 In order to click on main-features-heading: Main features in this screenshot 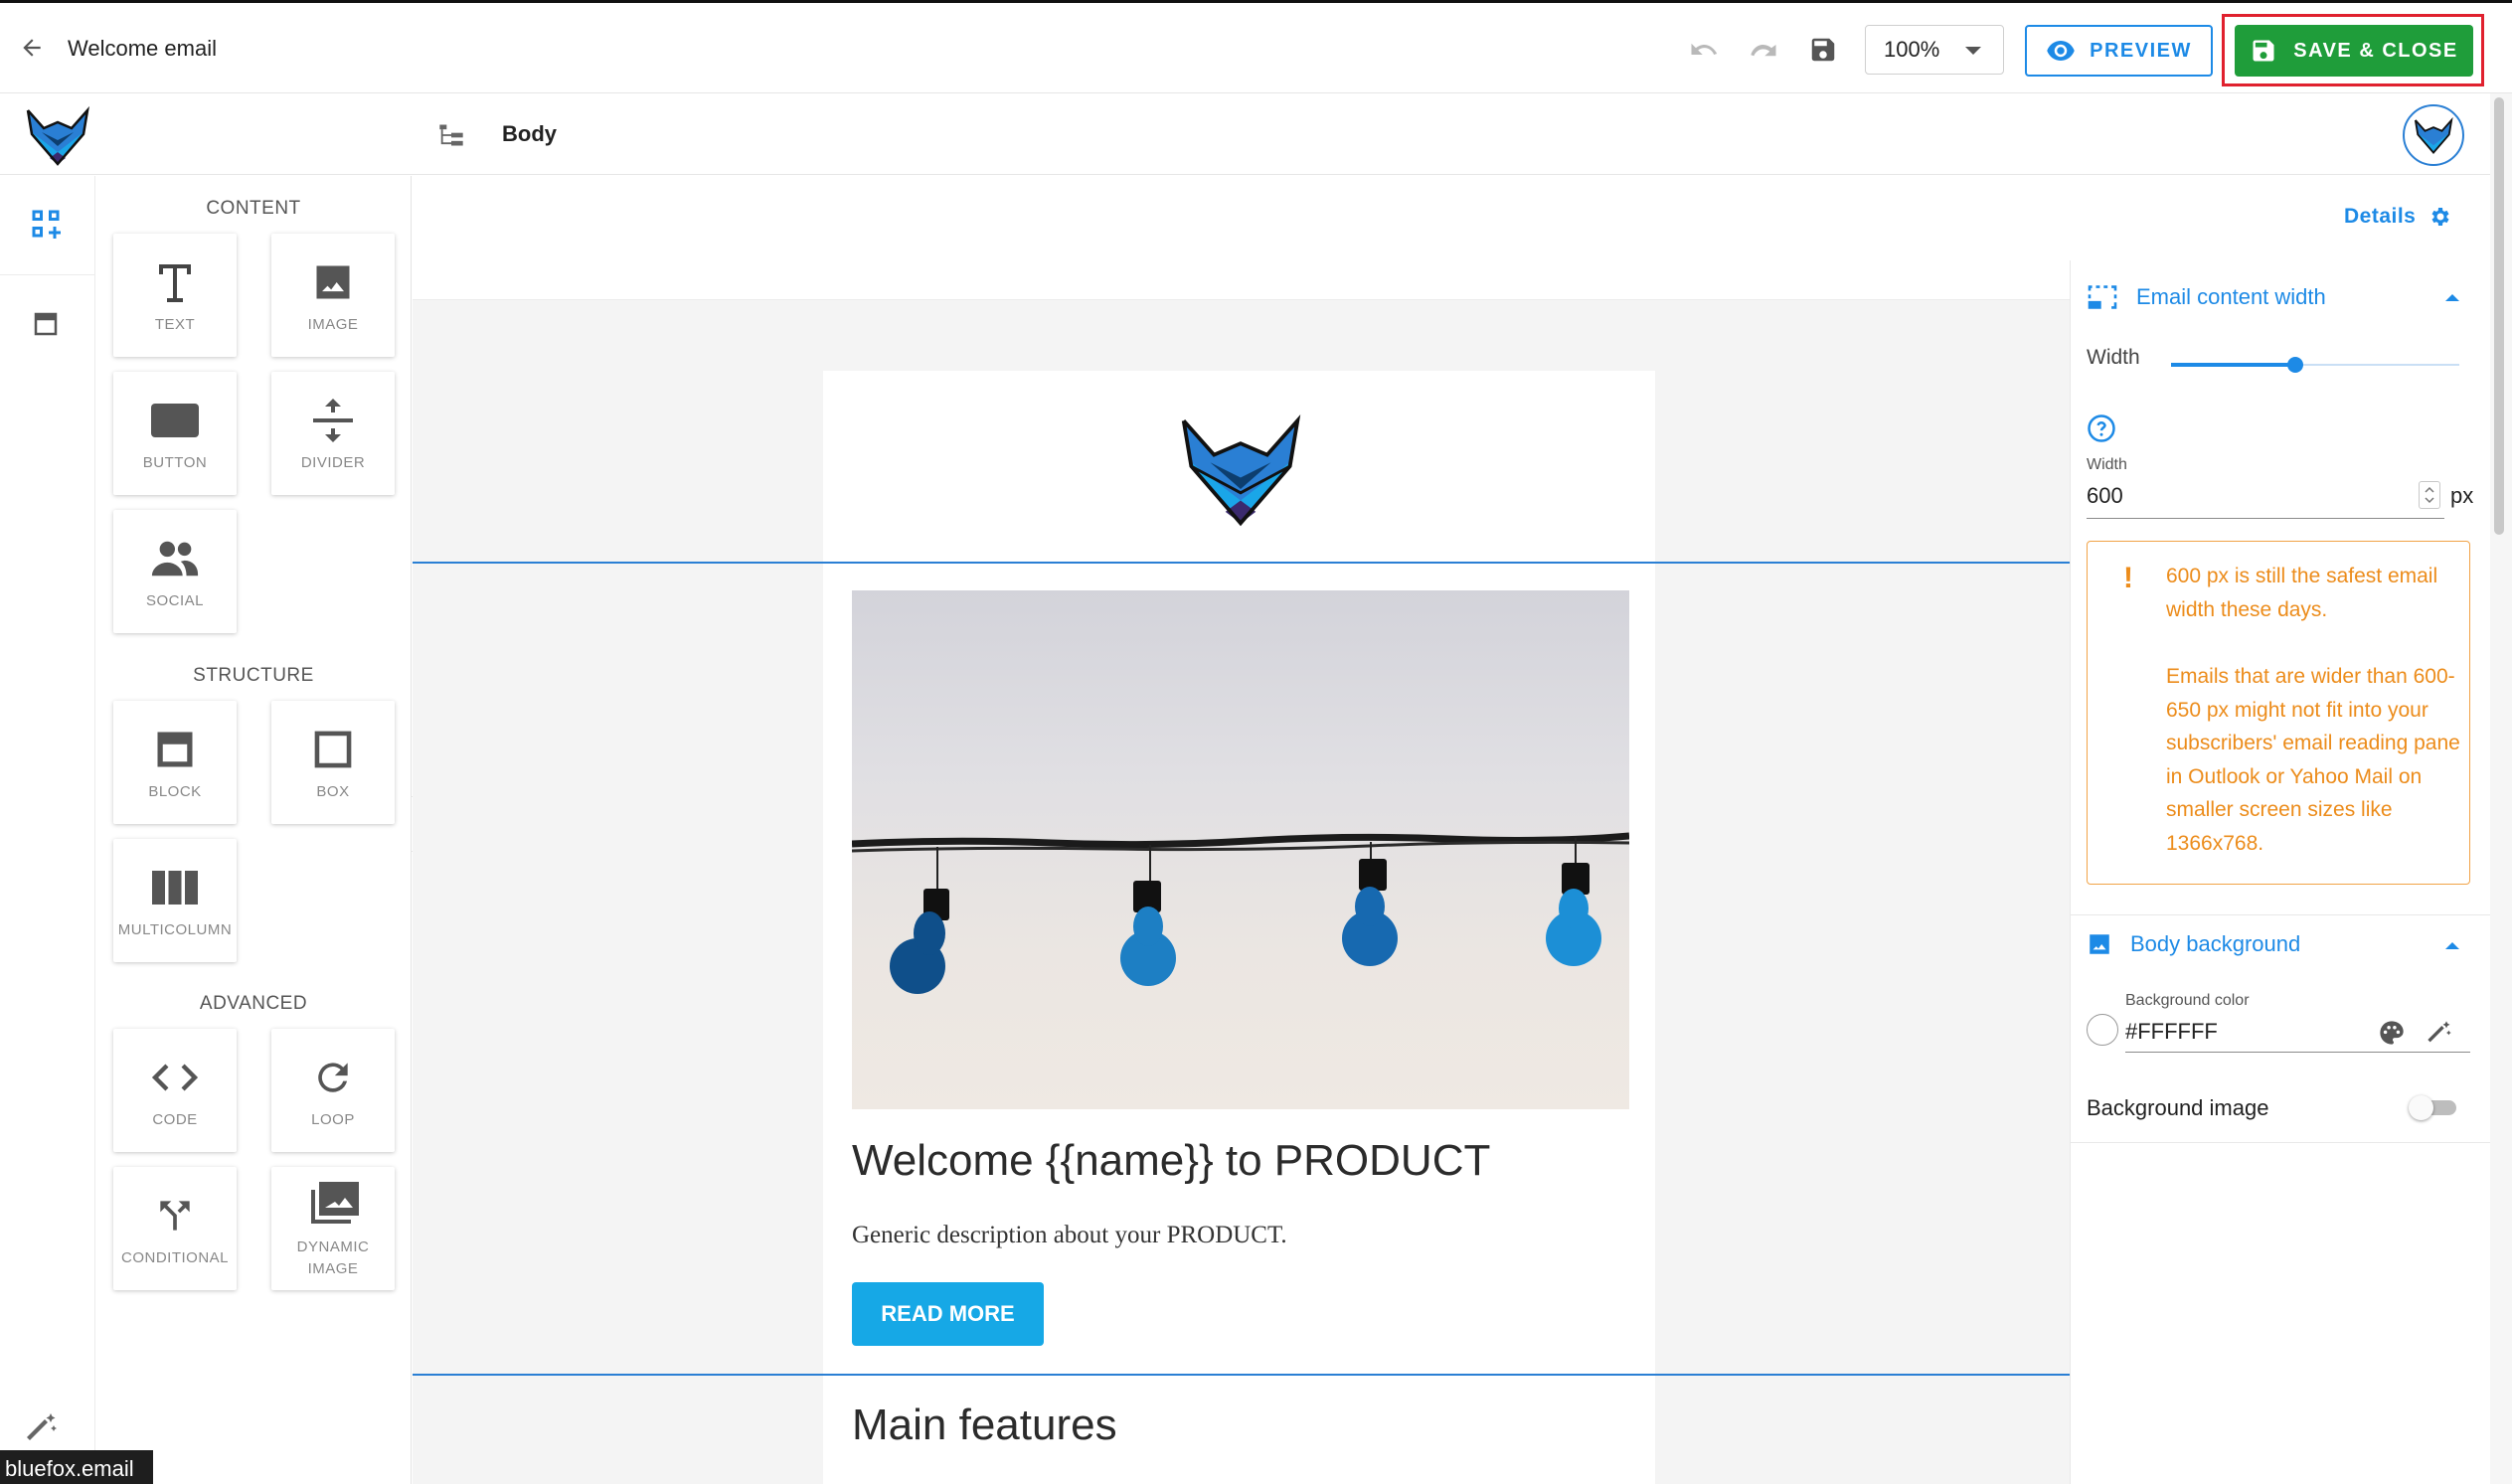, I will do `click(984, 1425)`.